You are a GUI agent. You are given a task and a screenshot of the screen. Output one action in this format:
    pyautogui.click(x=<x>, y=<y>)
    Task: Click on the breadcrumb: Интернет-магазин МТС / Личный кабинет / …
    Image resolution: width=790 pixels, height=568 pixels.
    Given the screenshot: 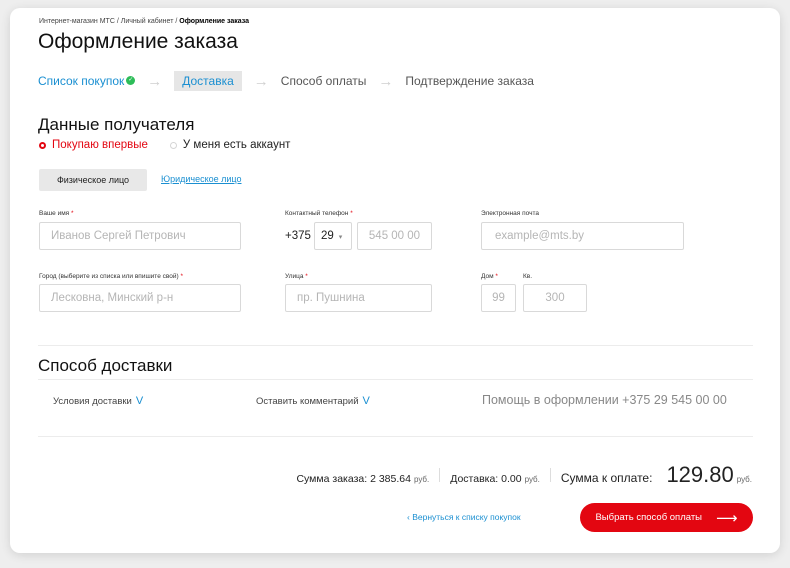 What is the action you would take?
    pyautogui.click(x=144, y=21)
    